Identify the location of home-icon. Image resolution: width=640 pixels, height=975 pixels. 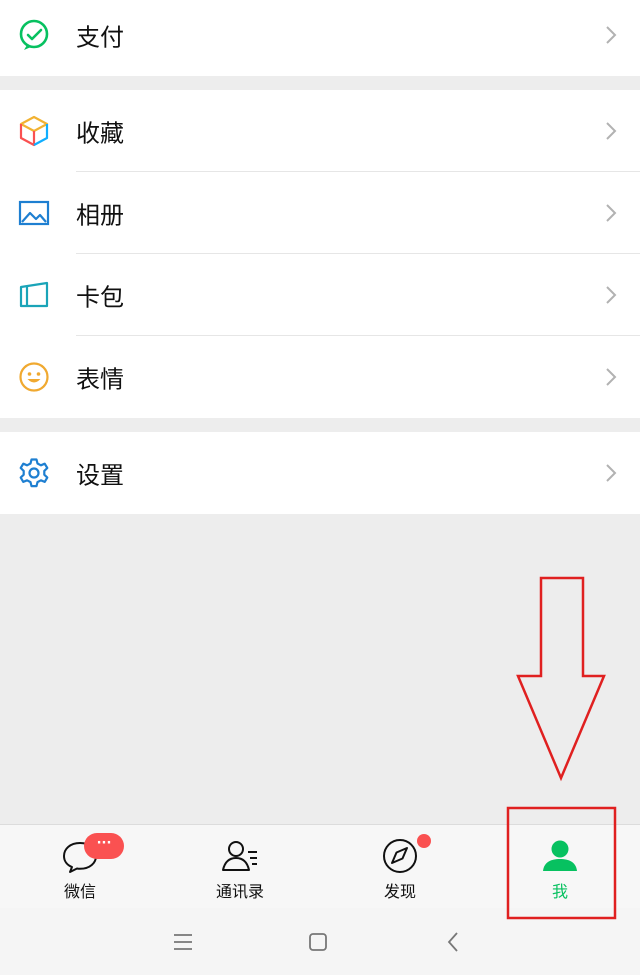
(318, 942).